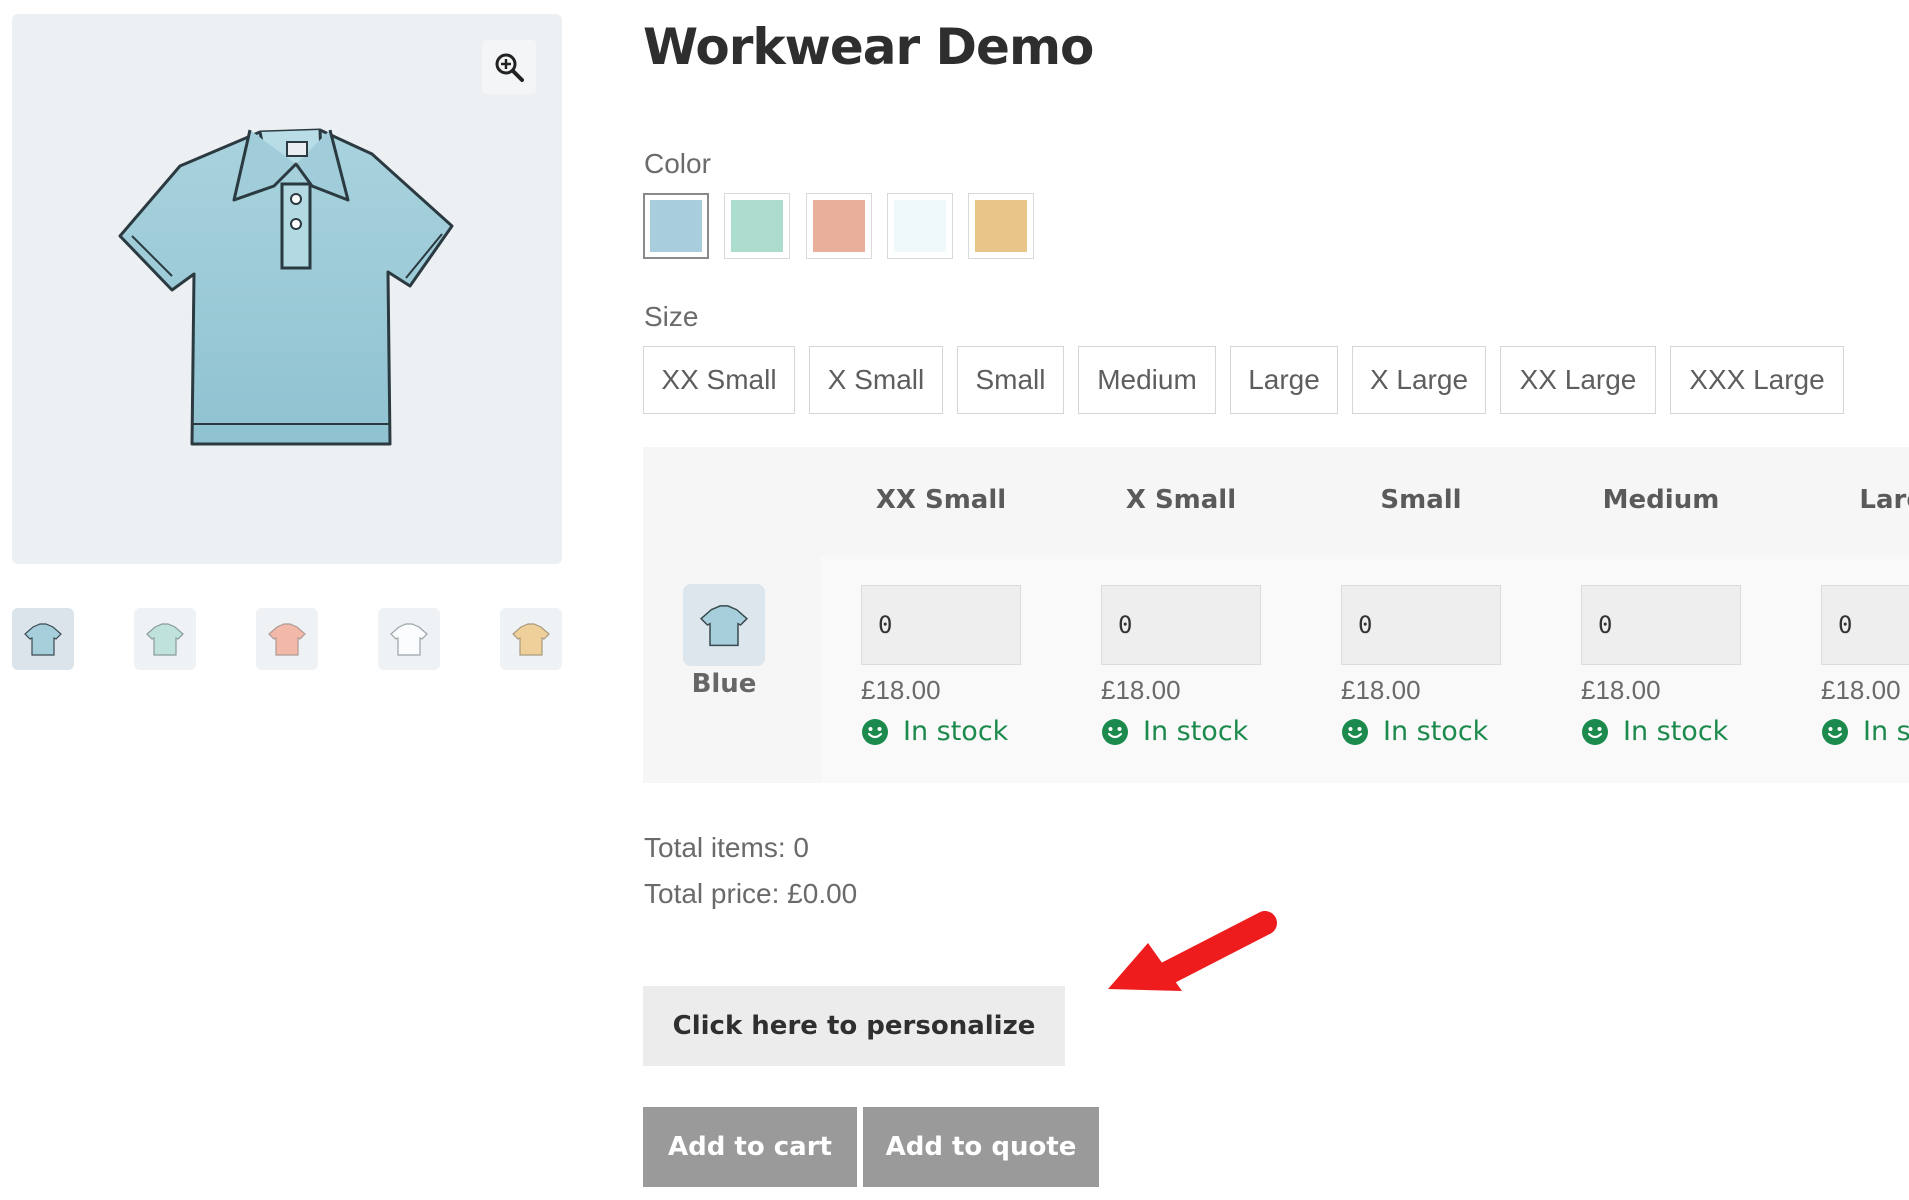  Describe the element at coordinates (941, 500) in the screenshot. I see `column-header-xx-small: XX Small` at that location.